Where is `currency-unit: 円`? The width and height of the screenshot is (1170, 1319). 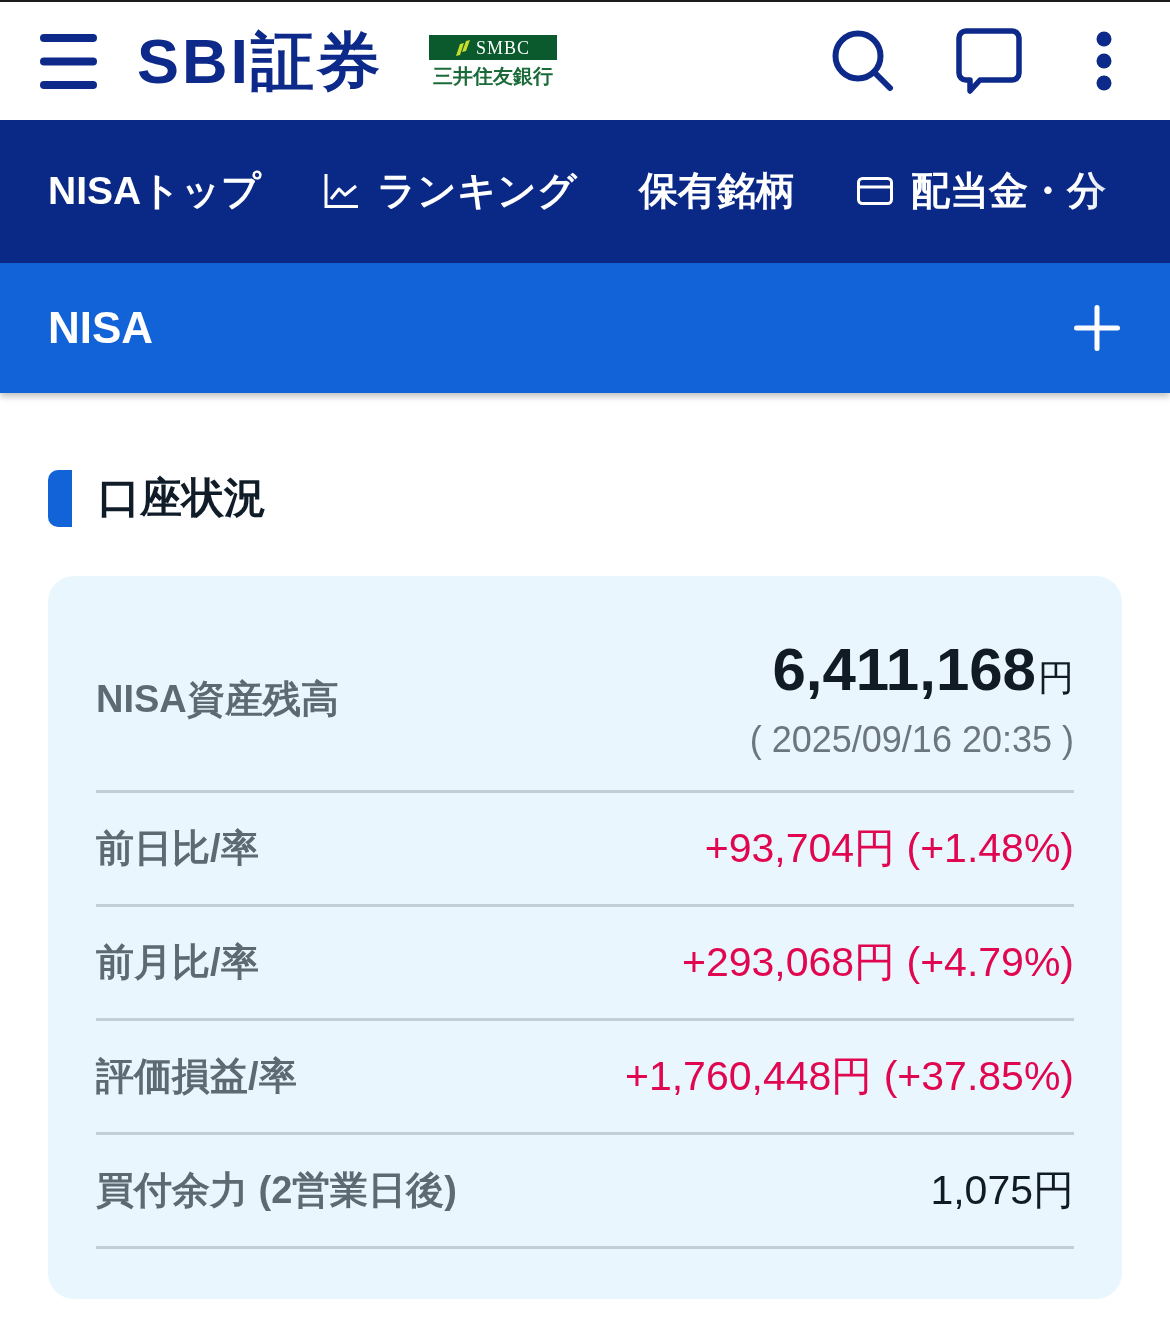 currency-unit: 円 is located at coordinates (1056, 678).